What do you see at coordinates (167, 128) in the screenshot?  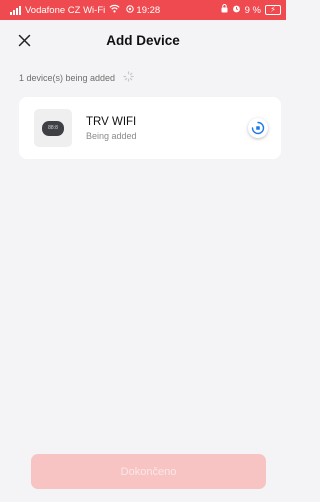 I see `device-info: TRV WIFI Being added` at bounding box center [167, 128].